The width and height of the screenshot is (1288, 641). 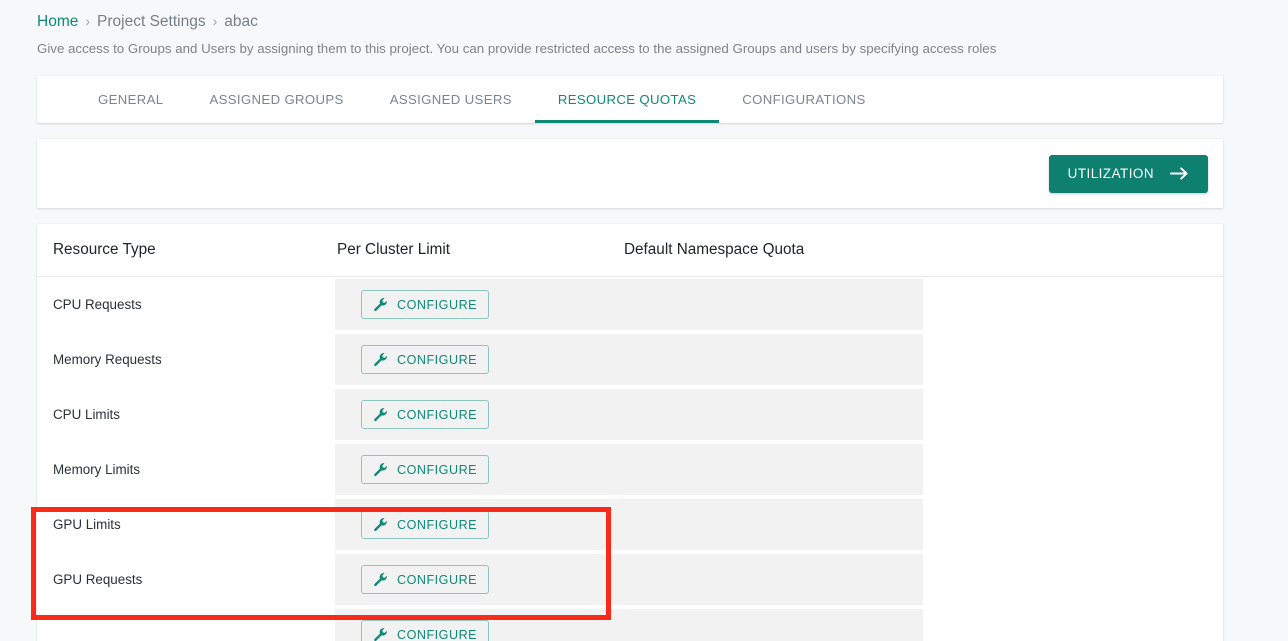 I want to click on table-row: GPU Limits CONFIGURE, so click(x=630, y=524).